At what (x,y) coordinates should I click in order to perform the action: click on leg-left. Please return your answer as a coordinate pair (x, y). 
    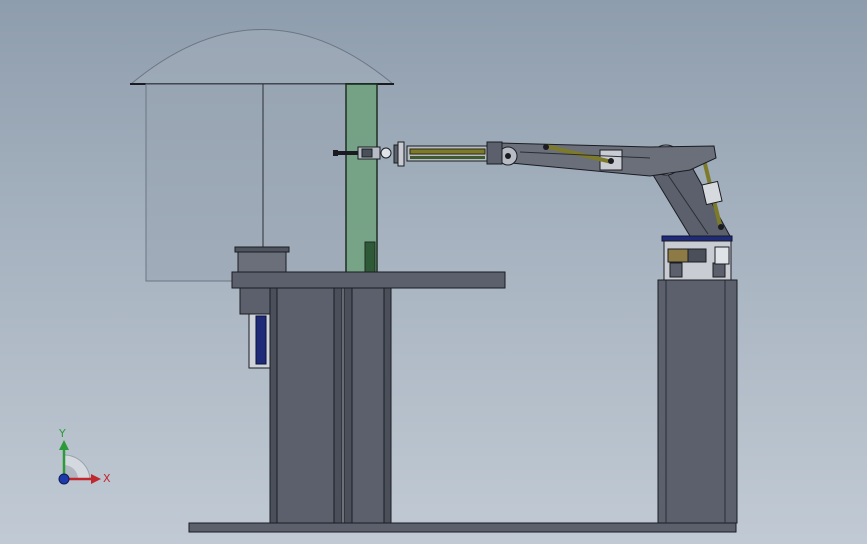
    Looking at the image, I should click on (273, 406).